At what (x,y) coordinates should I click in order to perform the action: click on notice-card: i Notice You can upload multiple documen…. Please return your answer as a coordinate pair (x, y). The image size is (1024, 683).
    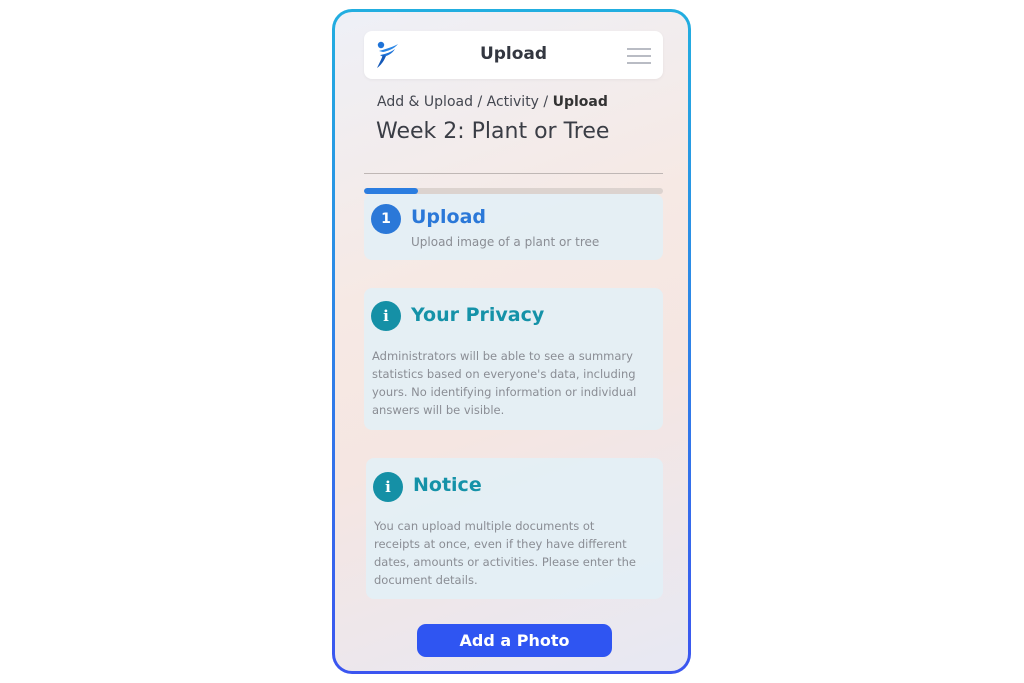
    Looking at the image, I should click on (514, 528).